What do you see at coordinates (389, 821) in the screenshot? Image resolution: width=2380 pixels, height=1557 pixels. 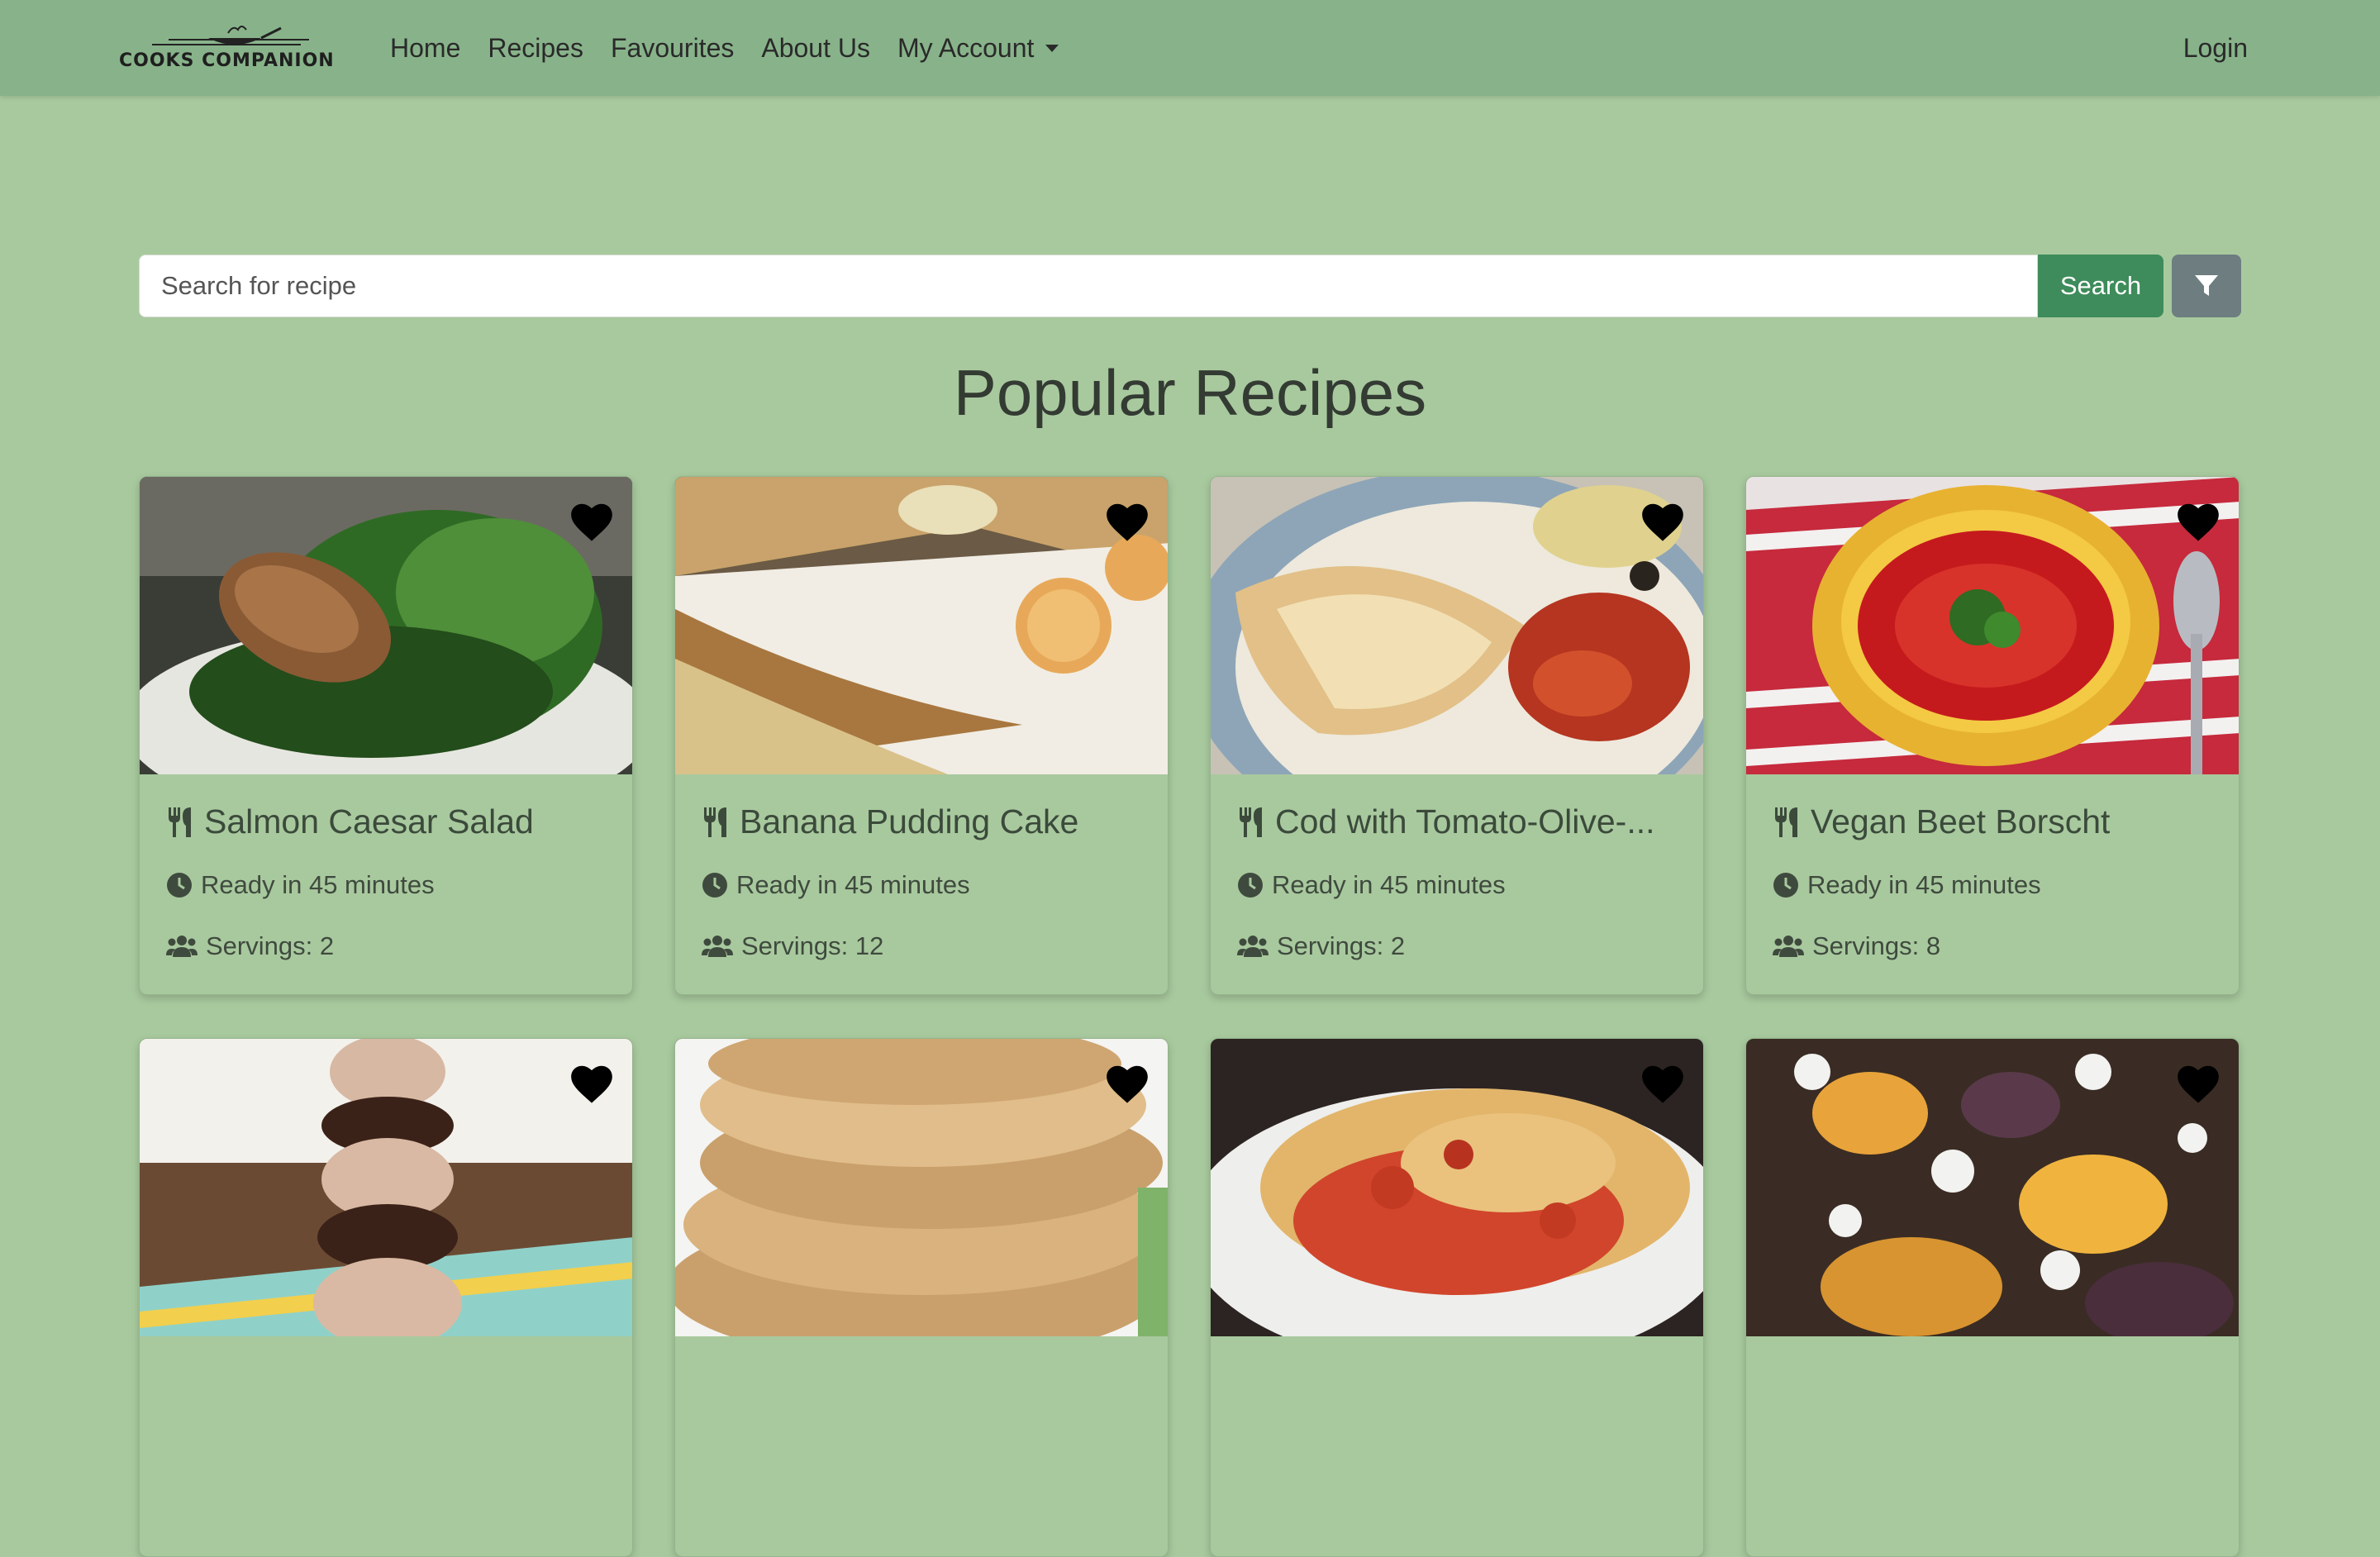 I see `recipe-title: Salmon Caesar Salad` at bounding box center [389, 821].